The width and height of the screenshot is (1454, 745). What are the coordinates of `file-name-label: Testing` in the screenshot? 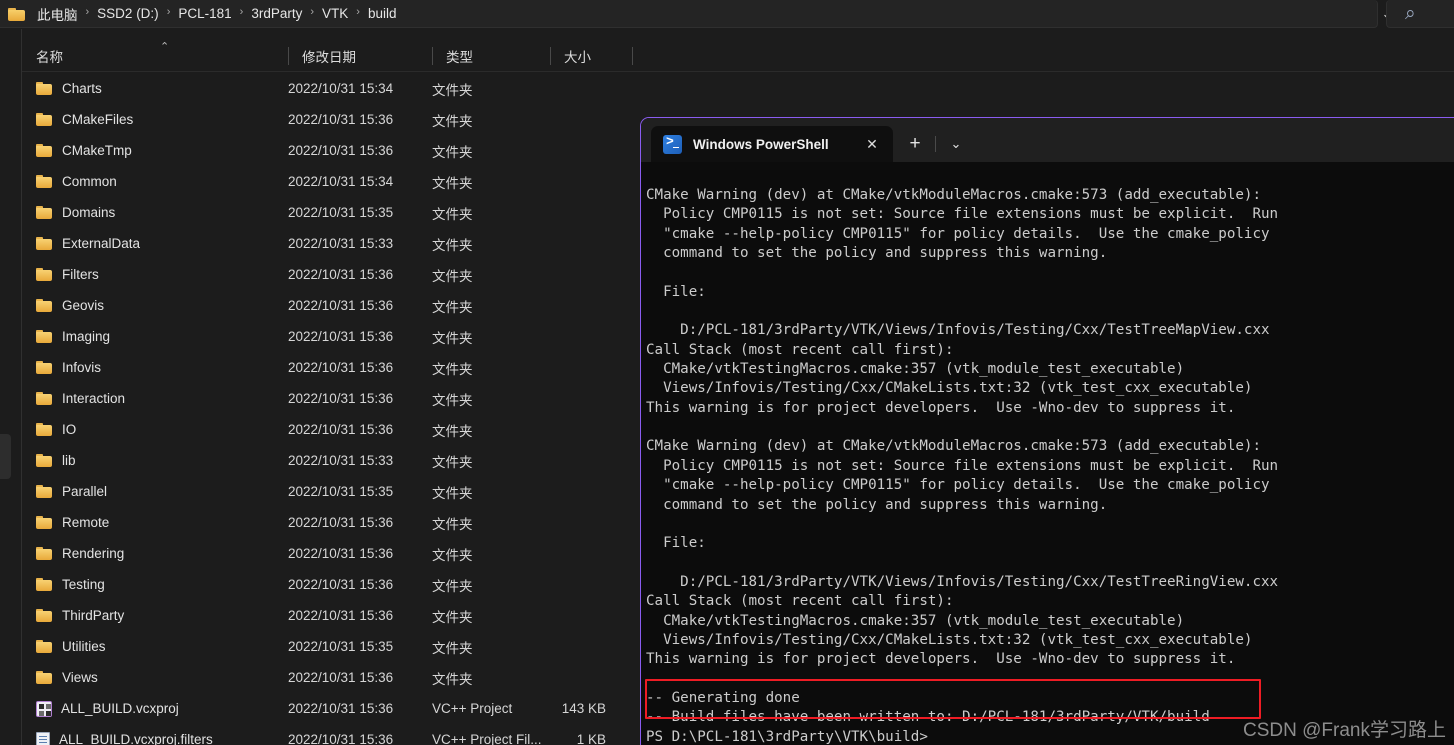 It's located at (83, 584).